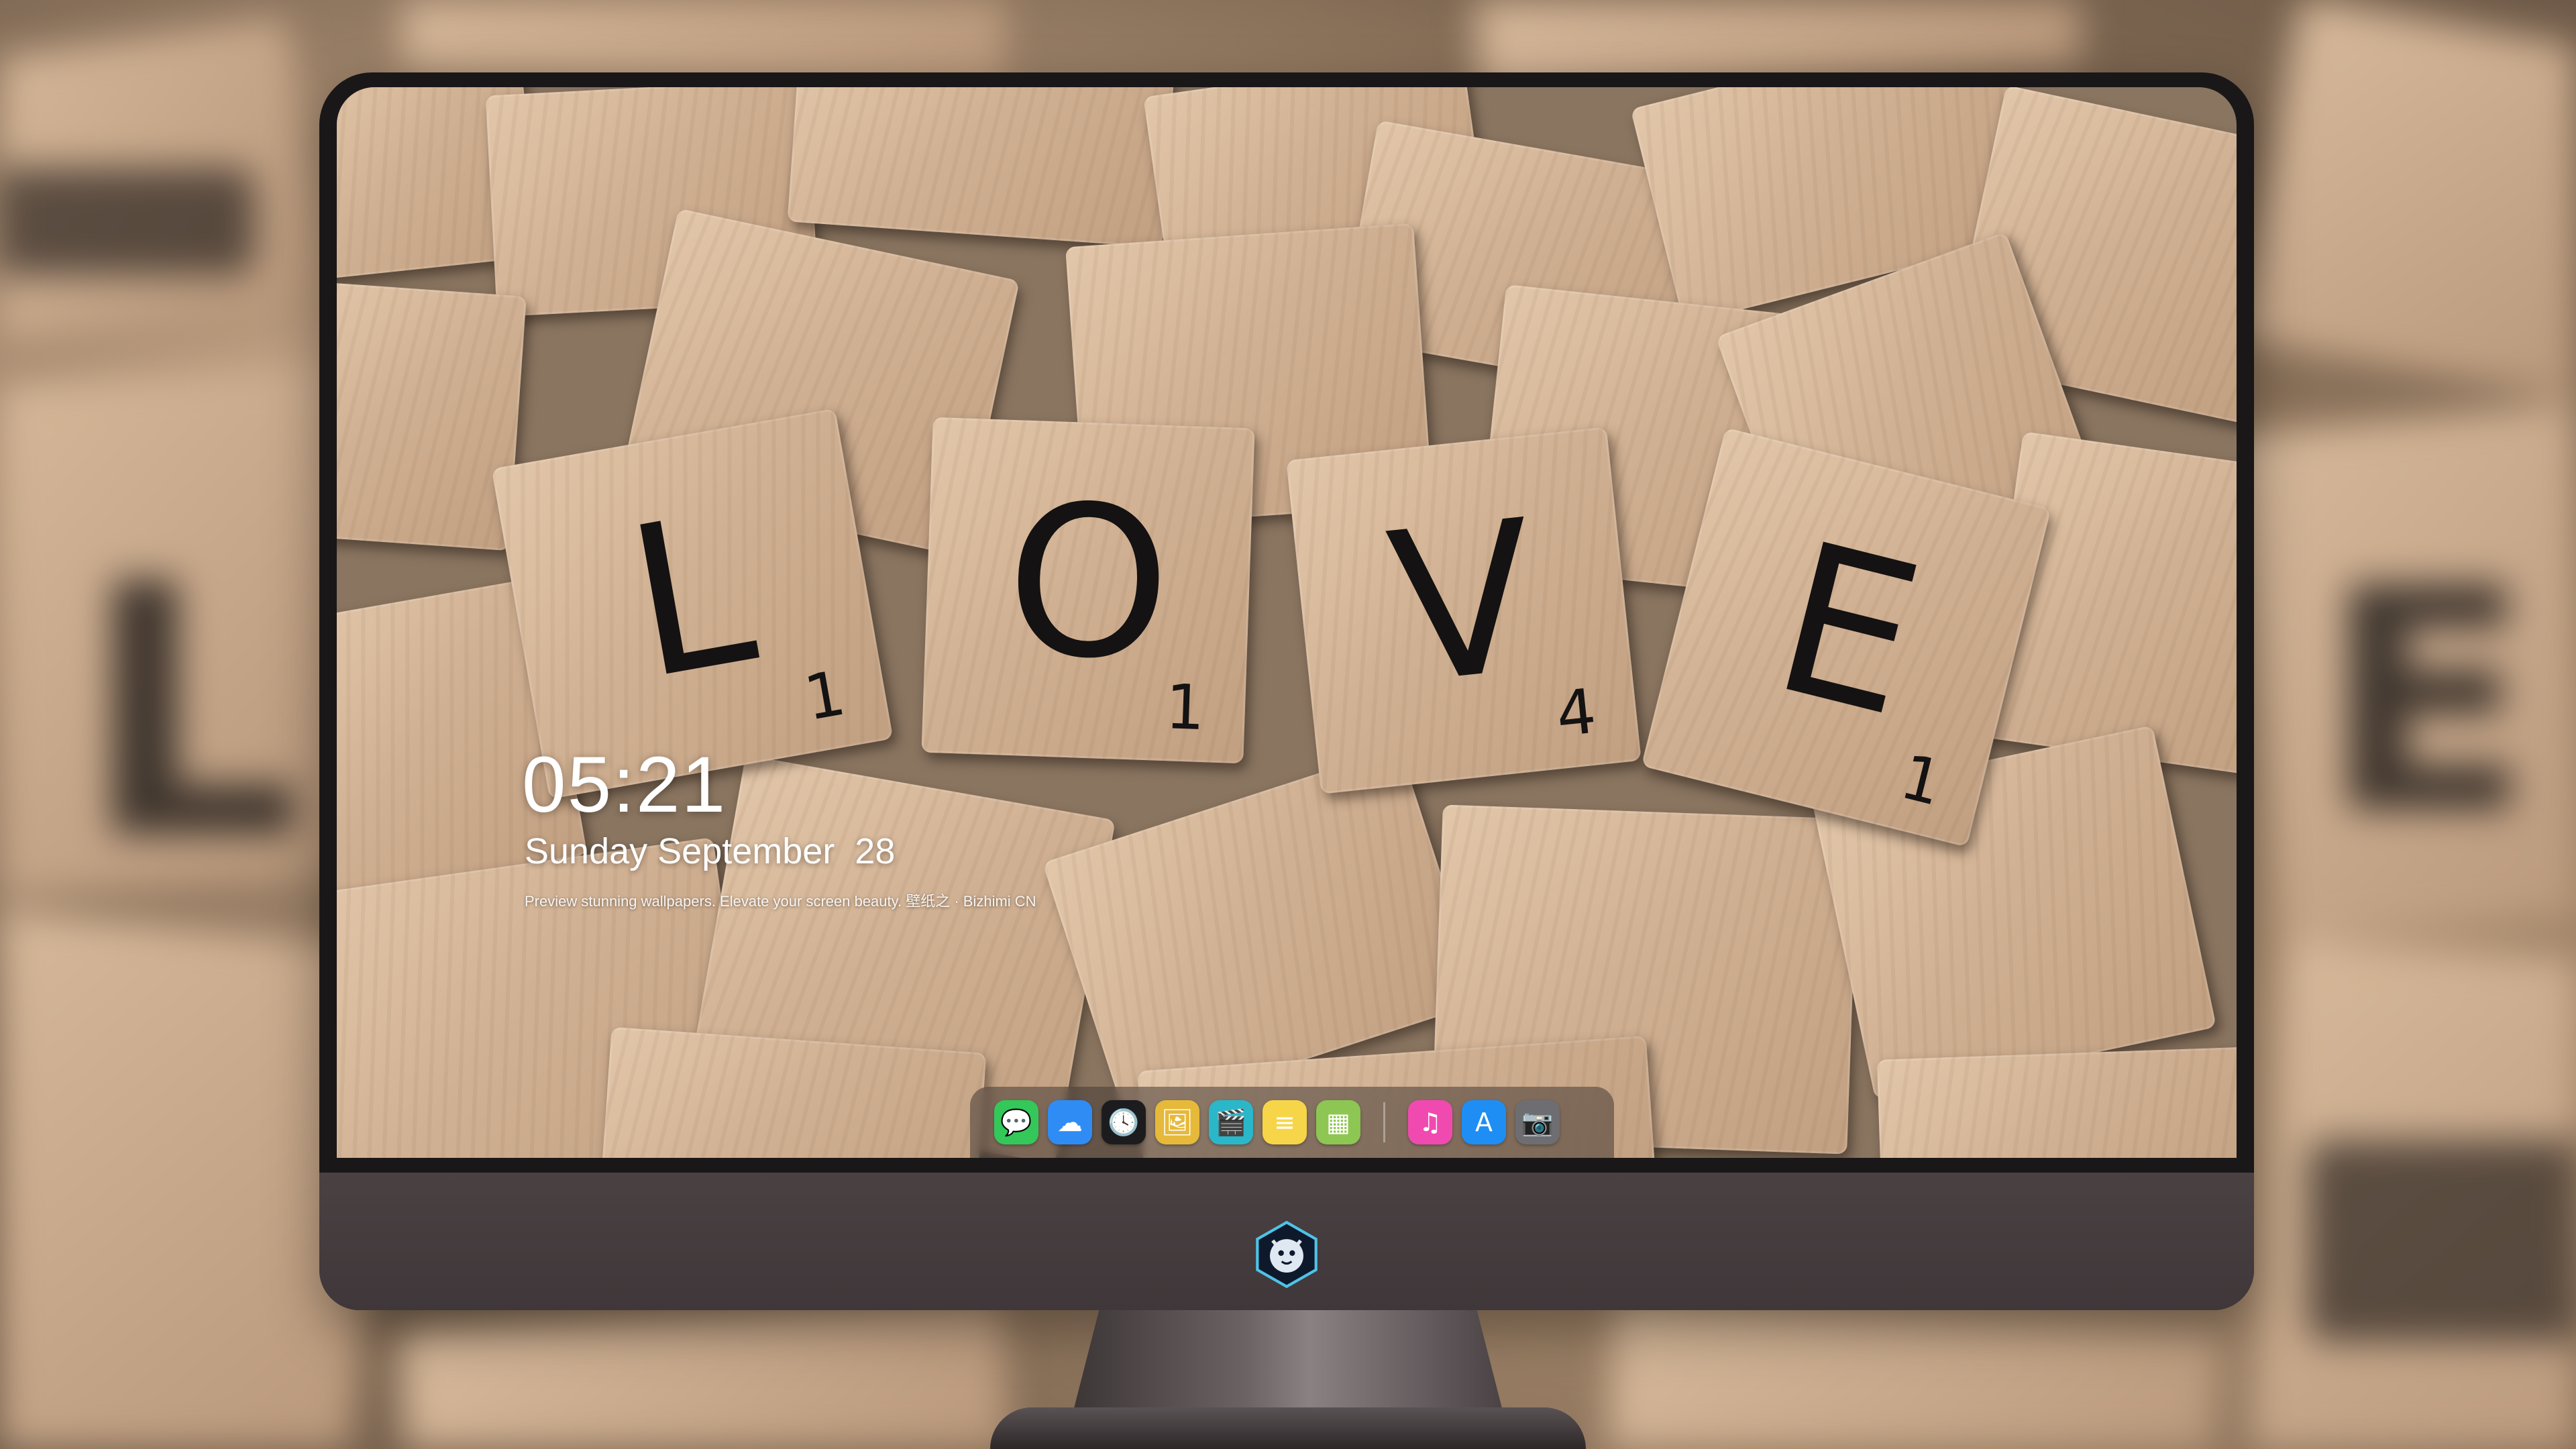 Image resolution: width=2576 pixels, height=1449 pixels. I want to click on letter-tile-v: V 4, so click(1464, 610).